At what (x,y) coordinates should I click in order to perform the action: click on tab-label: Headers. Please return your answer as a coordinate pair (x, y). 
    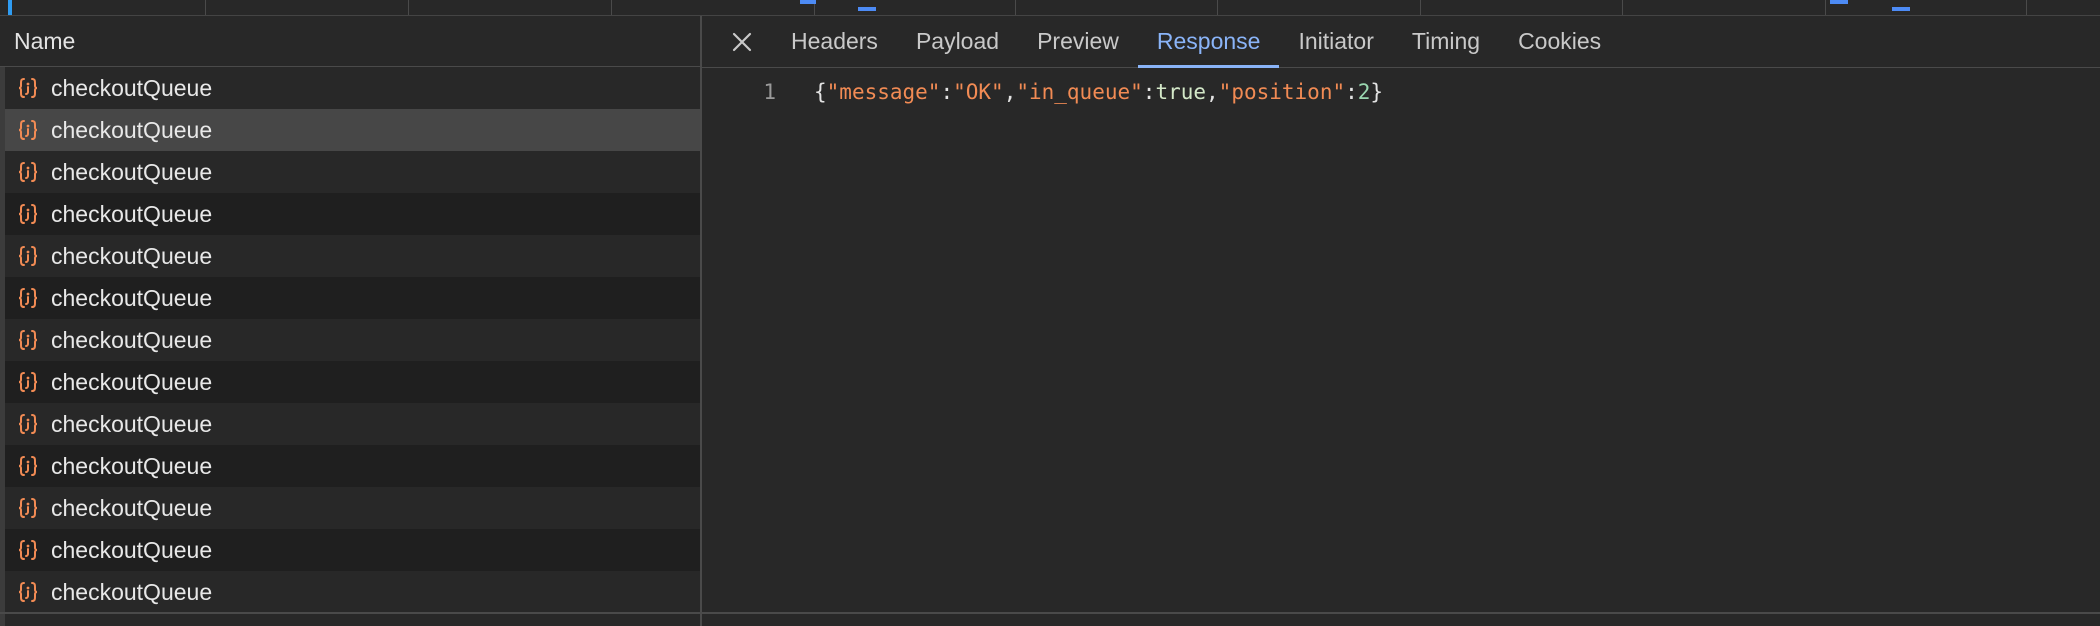
    Looking at the image, I should click on (834, 41).